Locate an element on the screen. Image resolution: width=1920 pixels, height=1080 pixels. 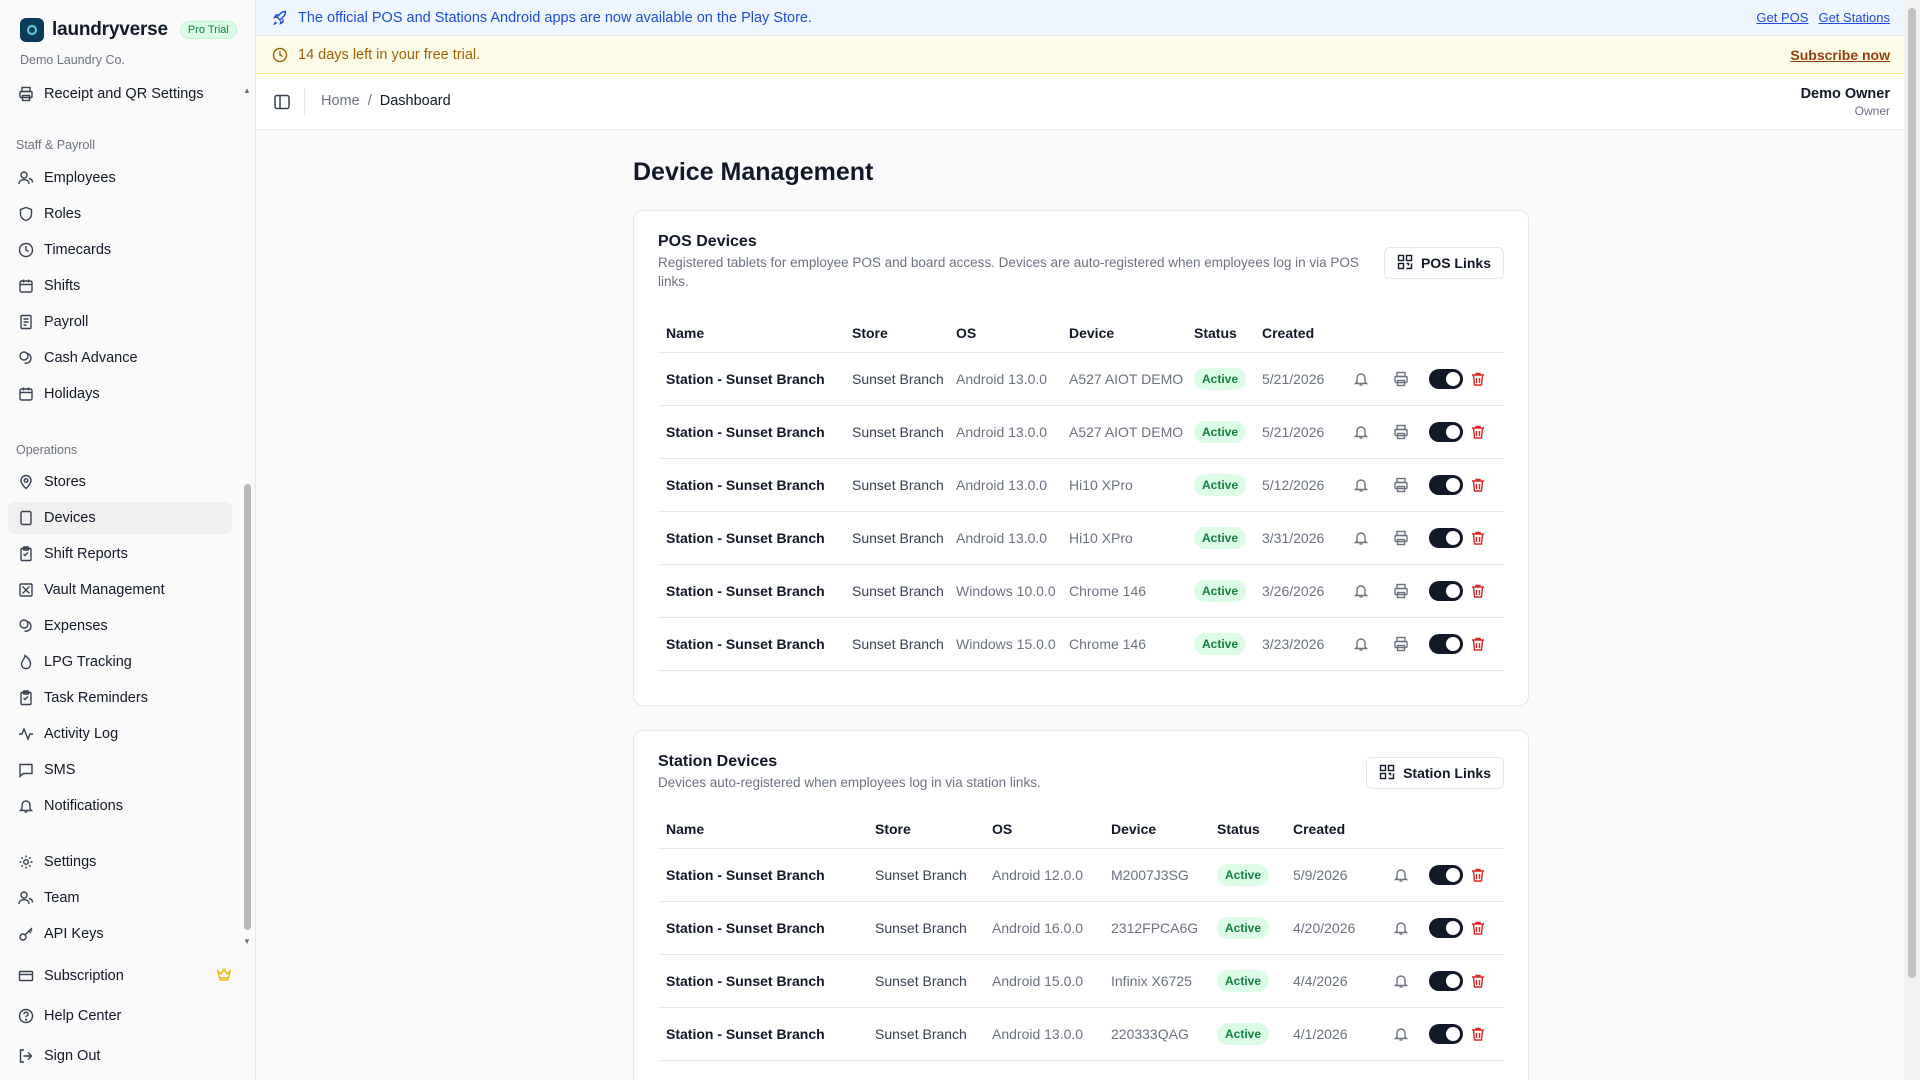
sidebar-scrollbar is located at coordinates (247, 707).